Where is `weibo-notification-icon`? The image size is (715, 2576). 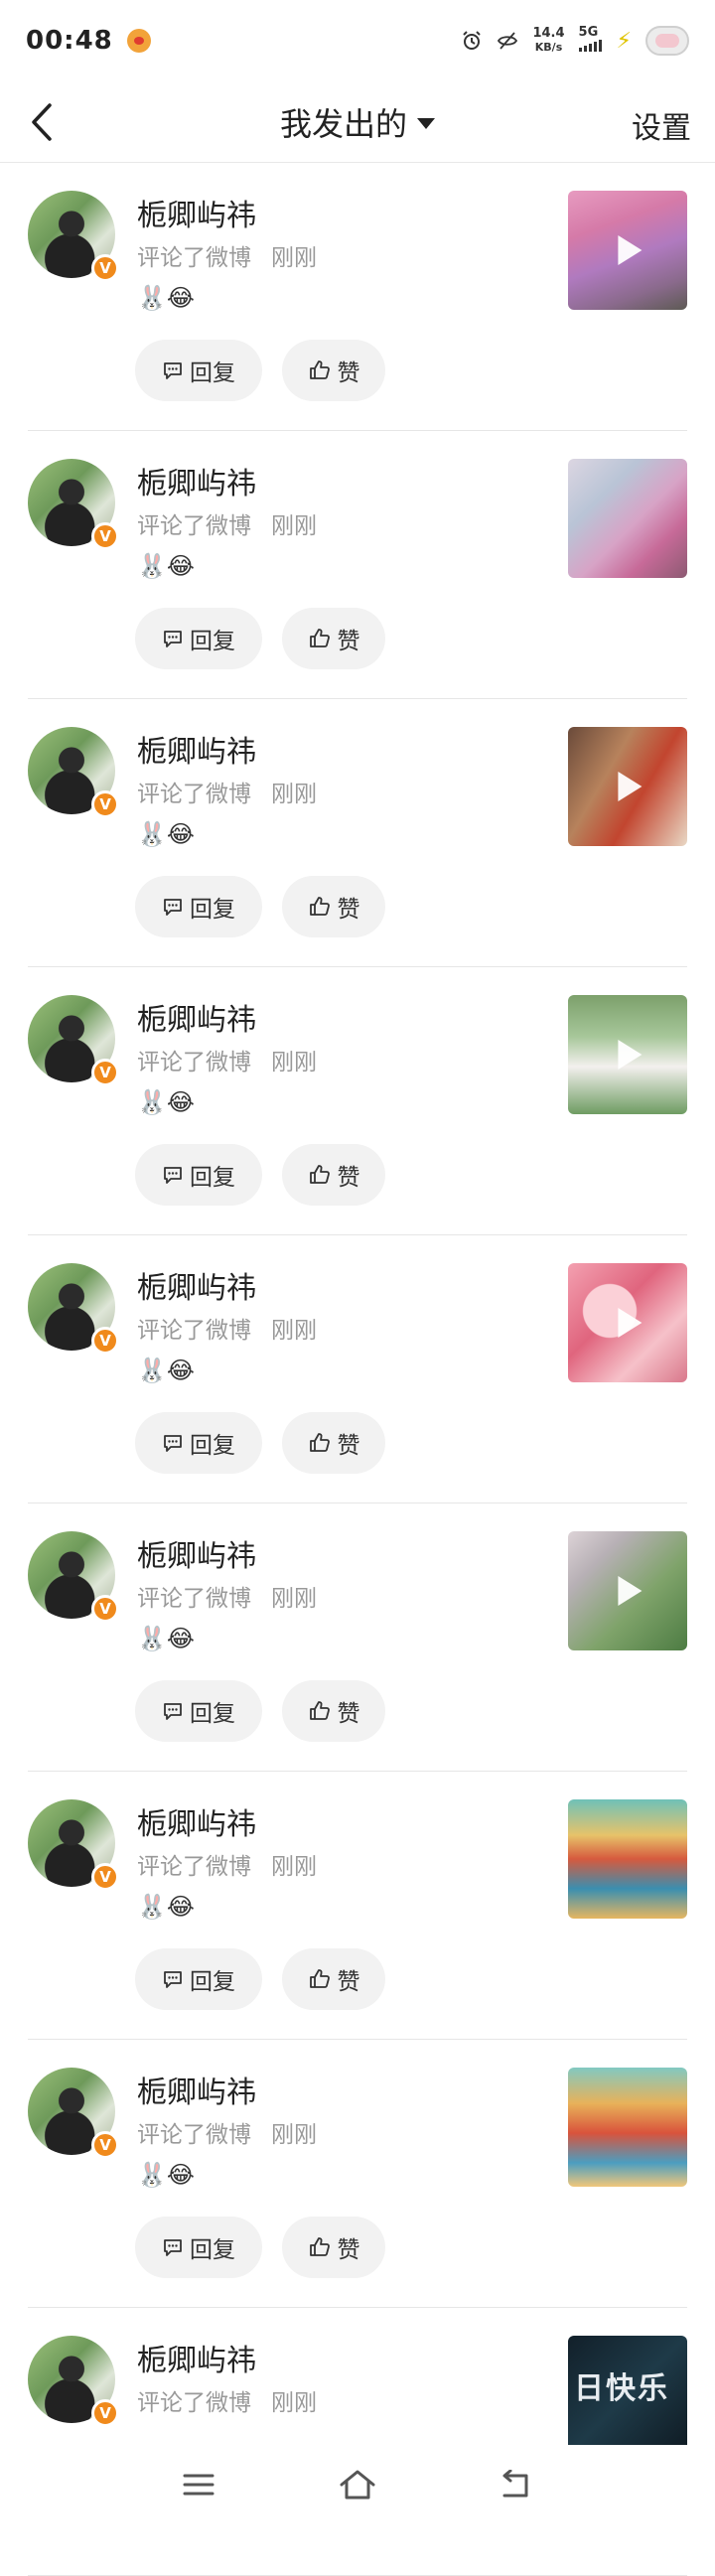 weibo-notification-icon is located at coordinates (139, 41).